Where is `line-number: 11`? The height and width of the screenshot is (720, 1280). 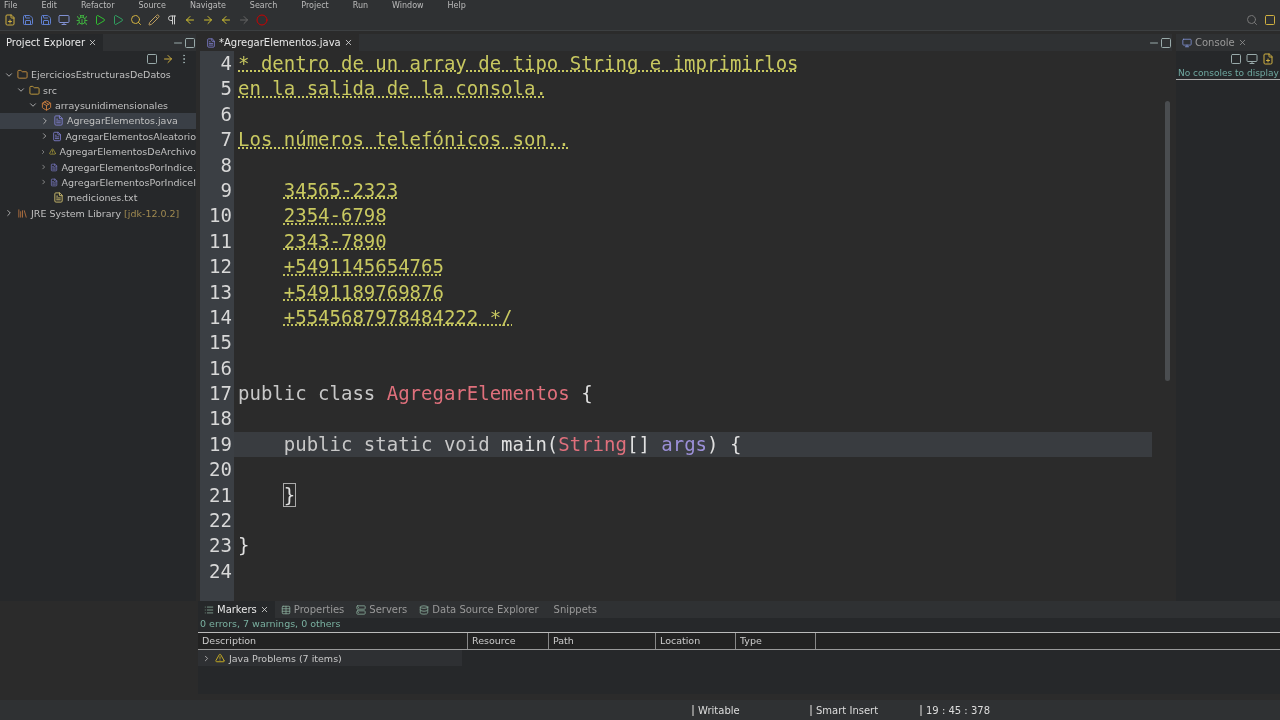 line-number: 11 is located at coordinates (220, 241).